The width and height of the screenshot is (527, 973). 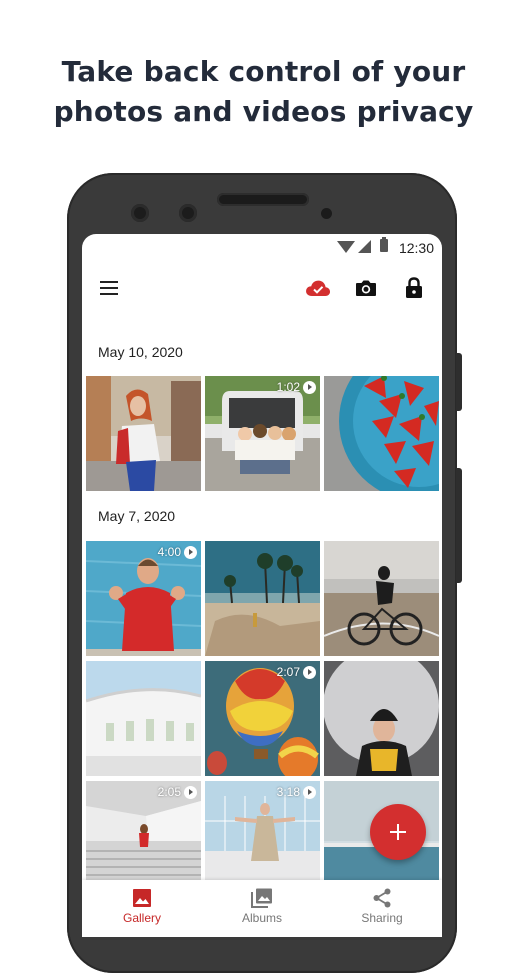 I want to click on add-button, so click(x=398, y=832).